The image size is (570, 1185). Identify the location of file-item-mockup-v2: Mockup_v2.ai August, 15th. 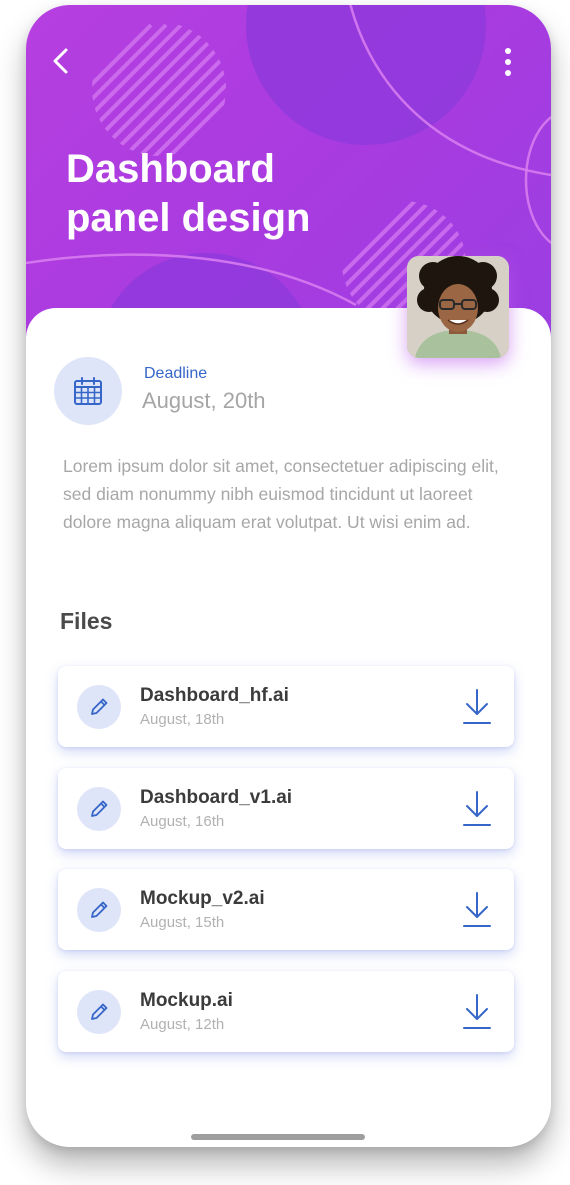
(286, 909).